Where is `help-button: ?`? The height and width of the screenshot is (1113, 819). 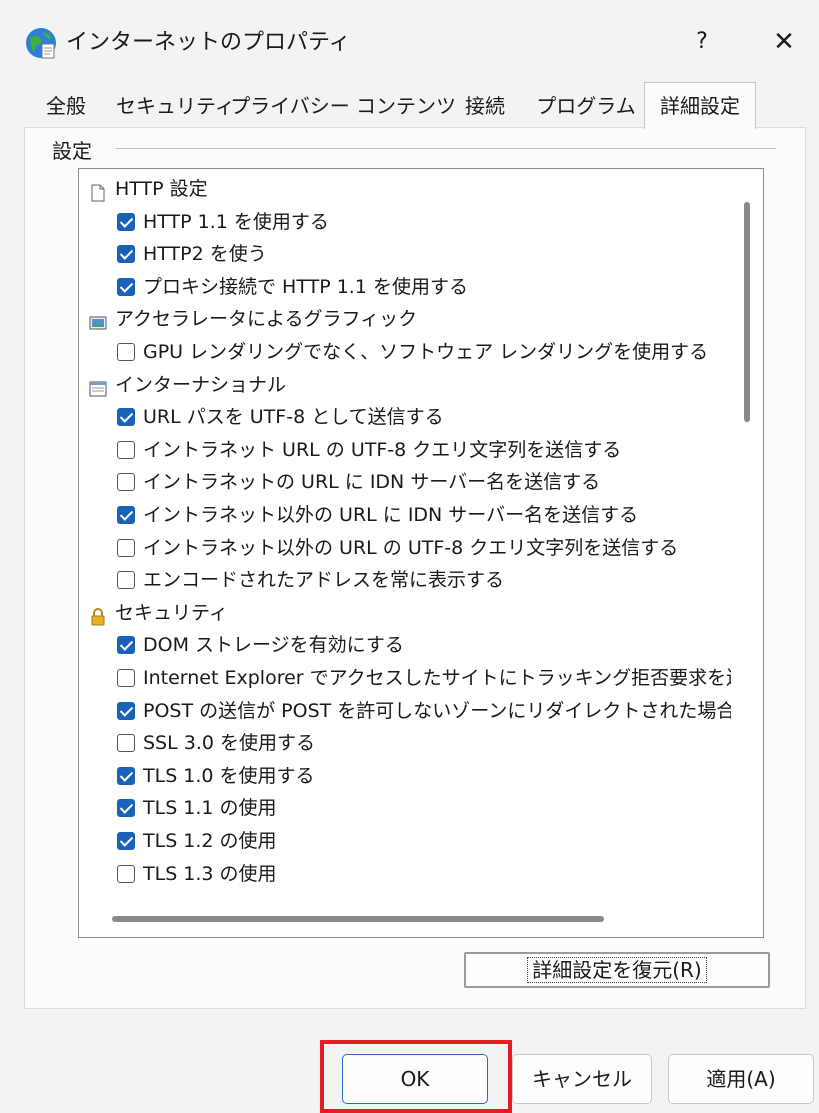 help-button: ? is located at coordinates (702, 42).